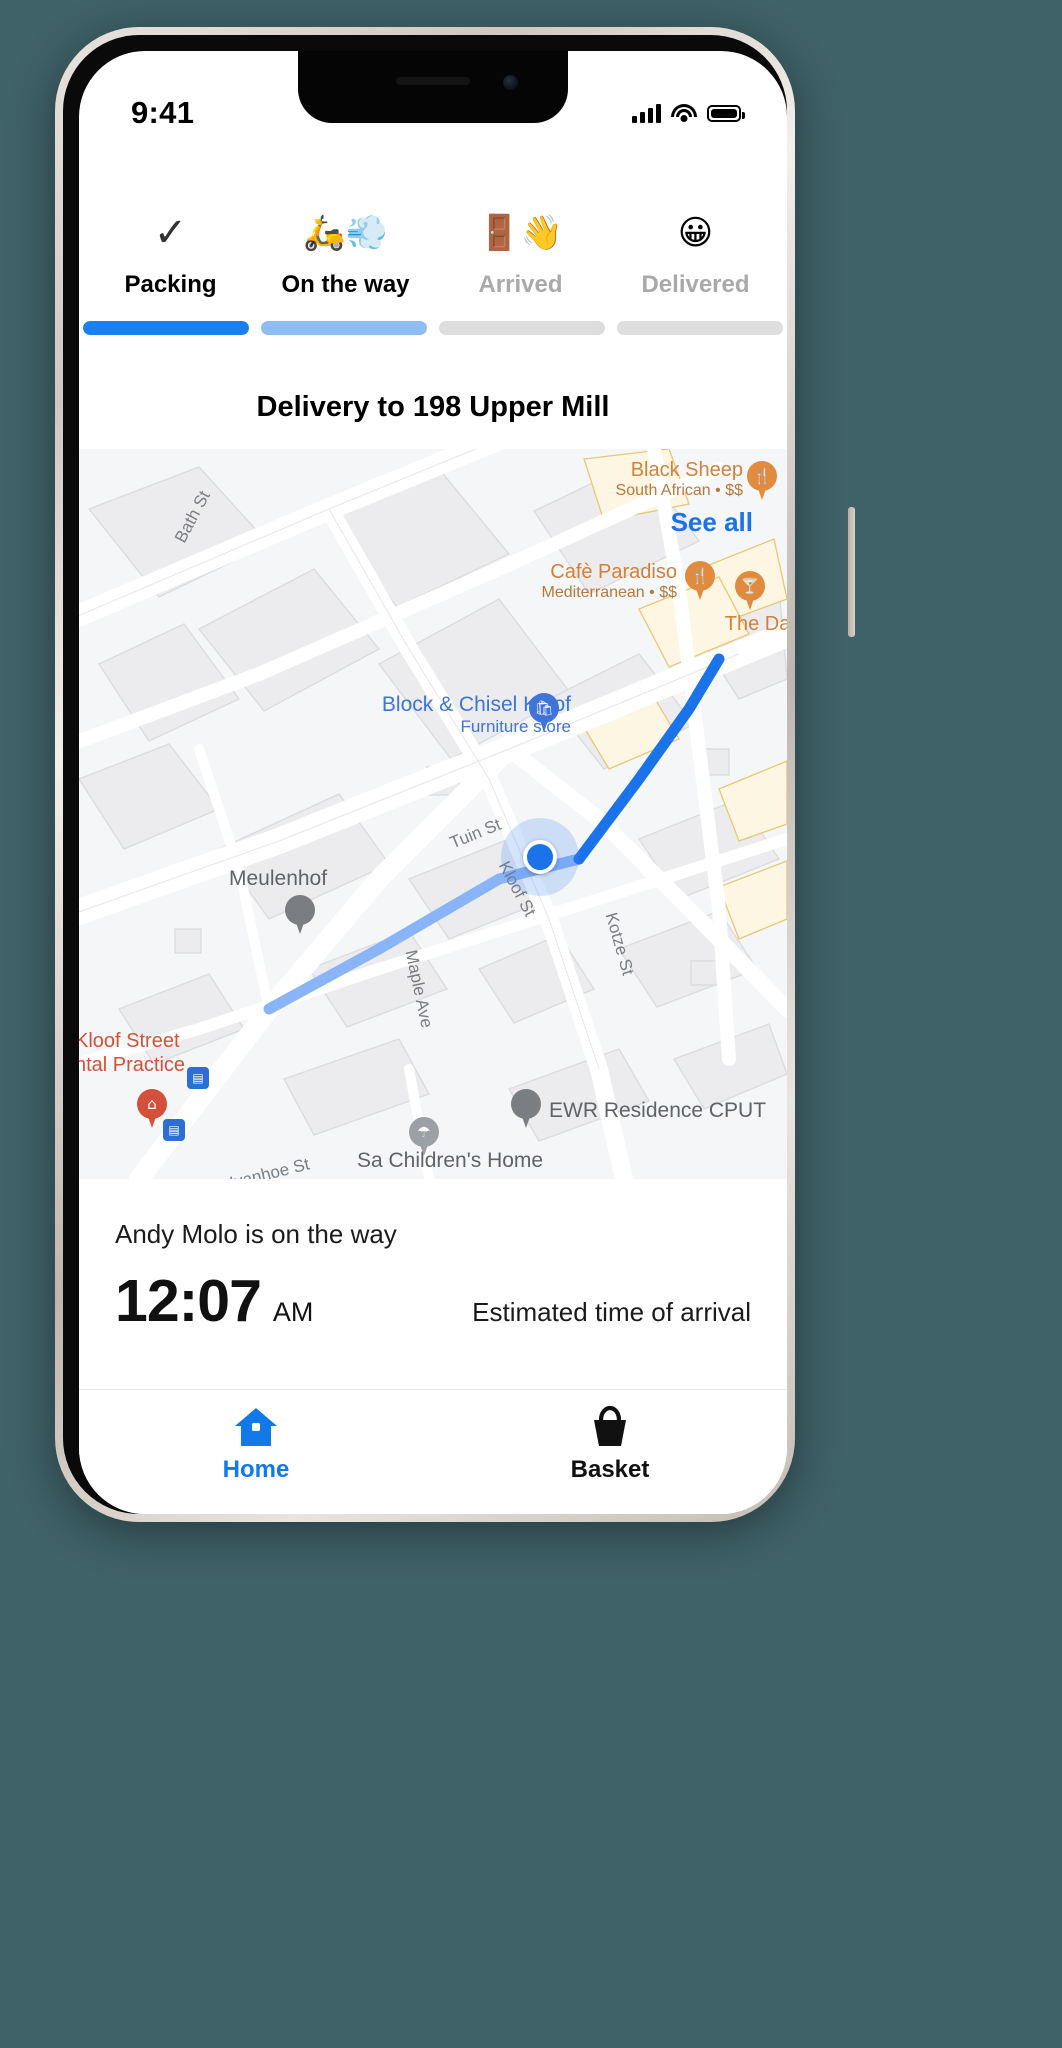 Image resolution: width=1062 pixels, height=2048 pixels. Describe the element at coordinates (540, 857) in the screenshot. I see `courier-location-dot` at that location.